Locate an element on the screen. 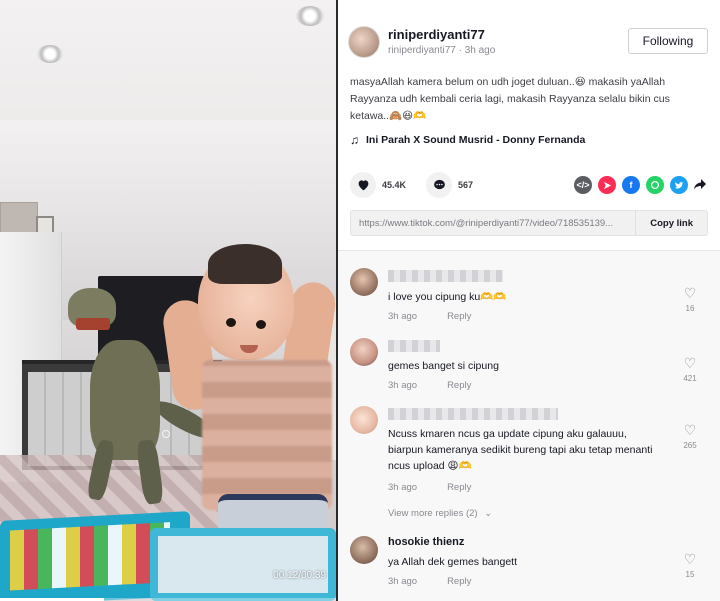 The width and height of the screenshot is (720, 601). comment-button is located at coordinates (439, 185).